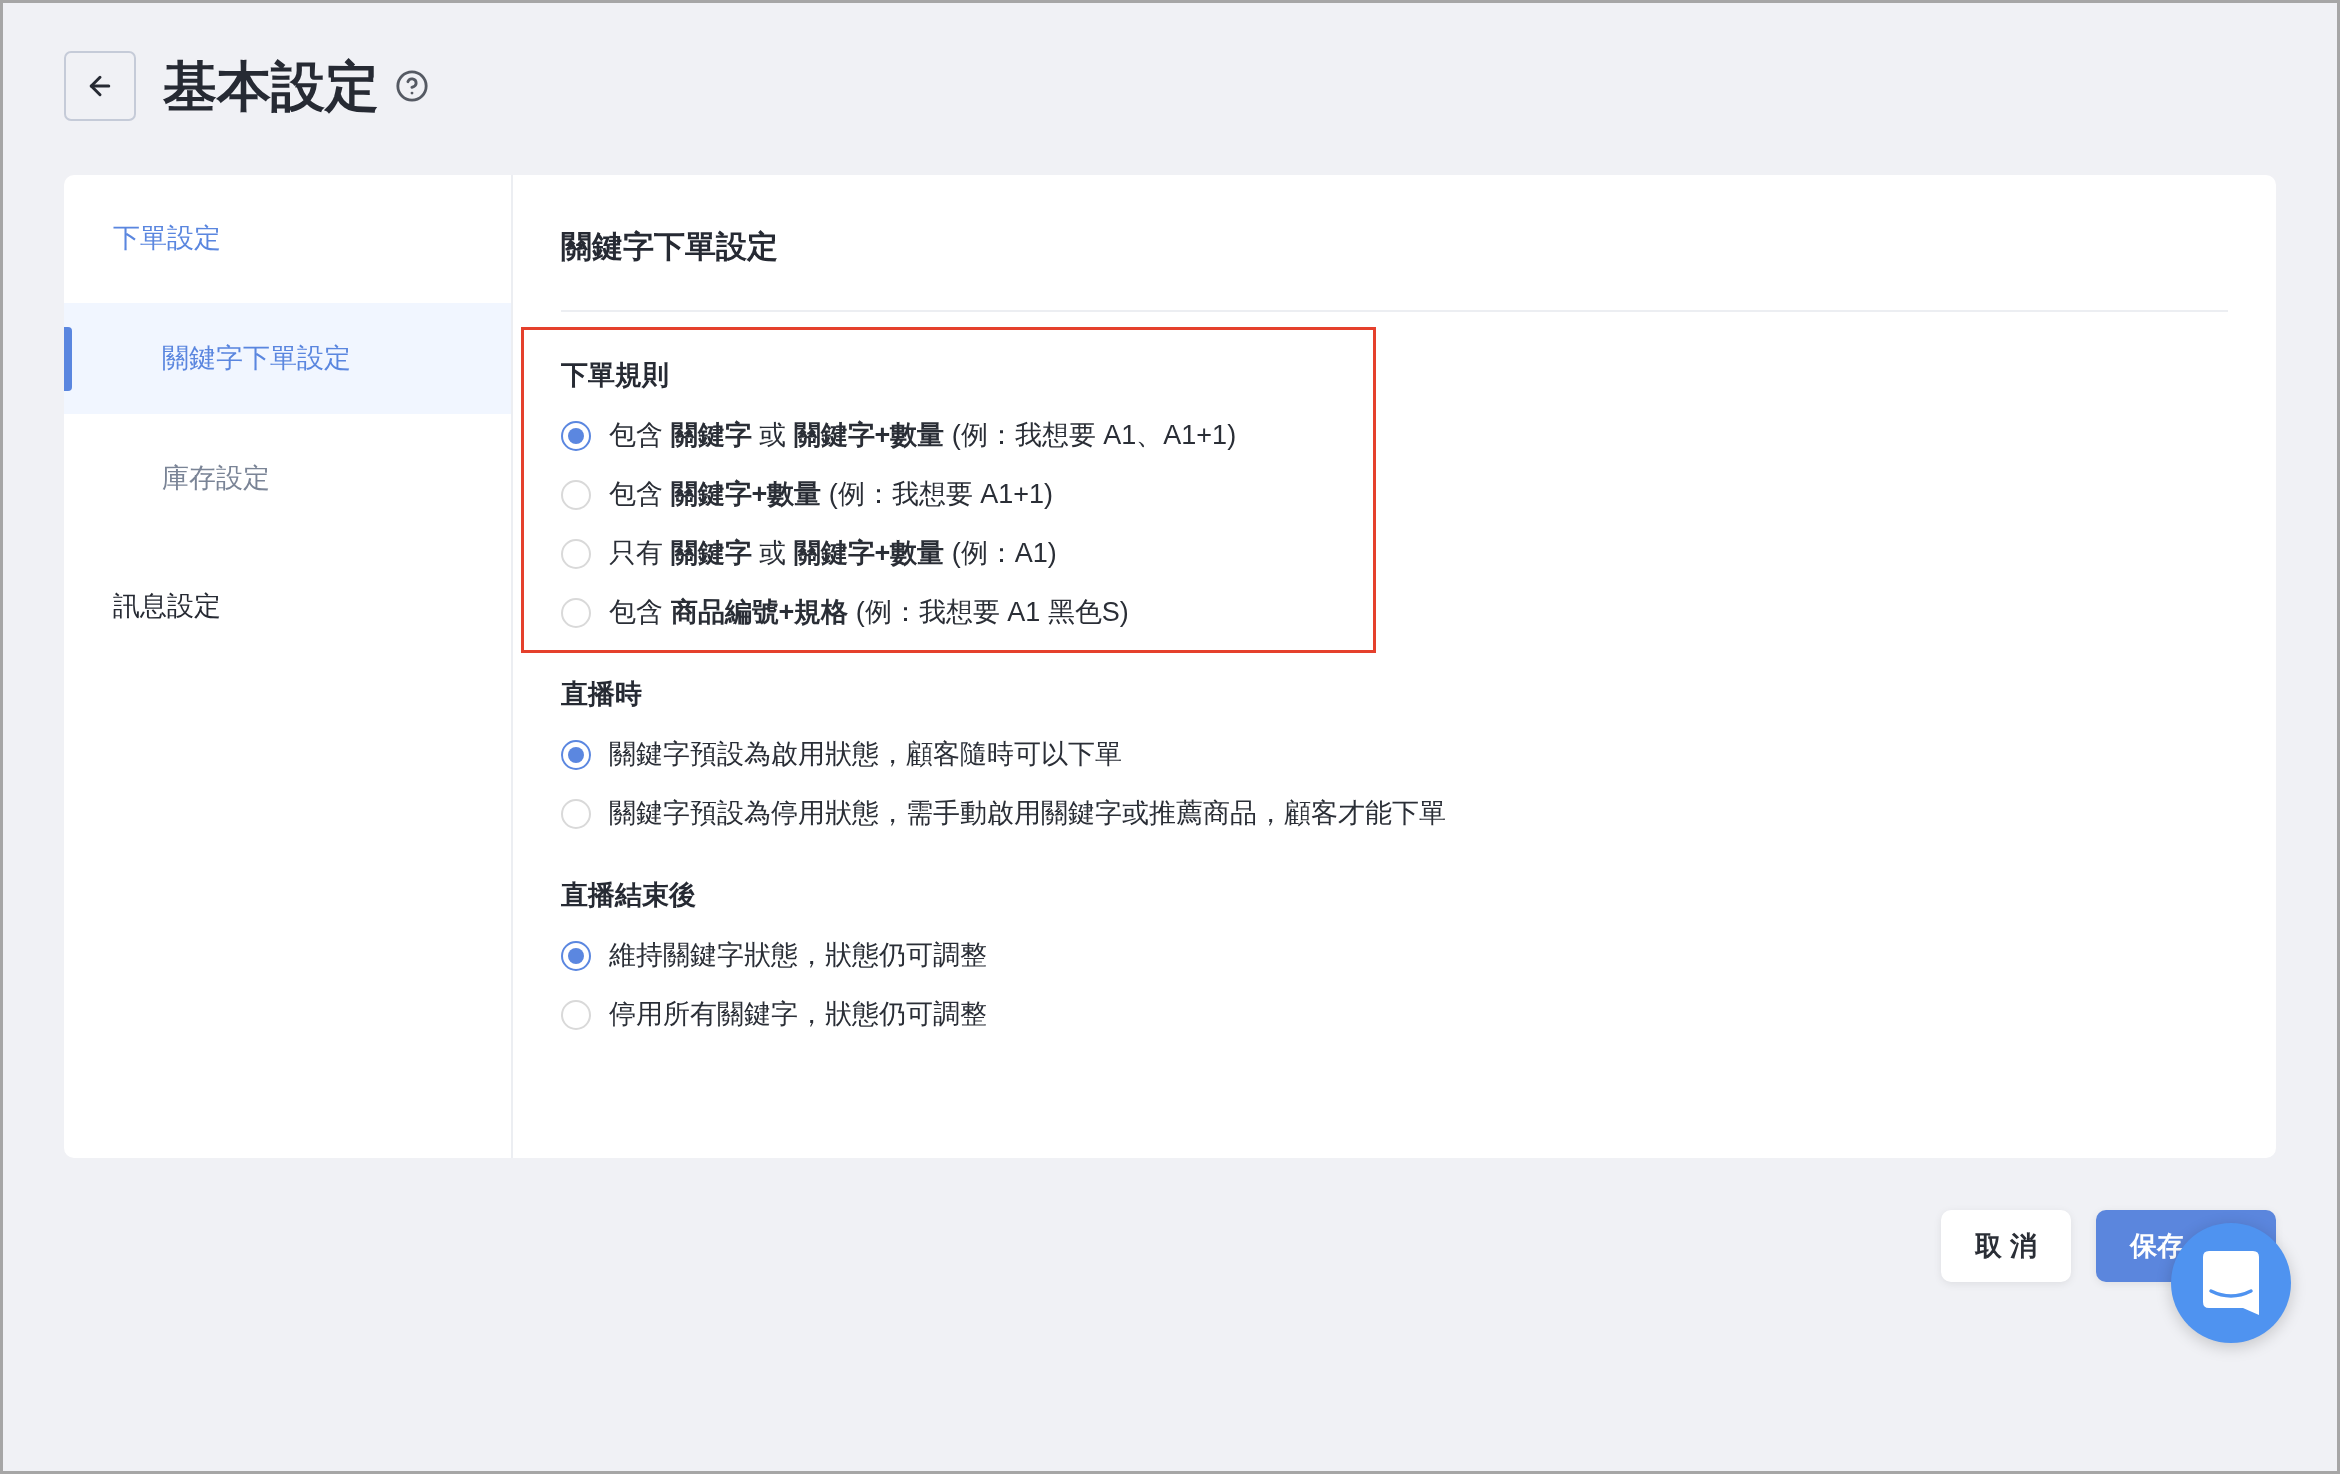 The image size is (2340, 1474). I want to click on radio-label: 停用所有關鍵字，狀態仍可調整, so click(798, 1015).